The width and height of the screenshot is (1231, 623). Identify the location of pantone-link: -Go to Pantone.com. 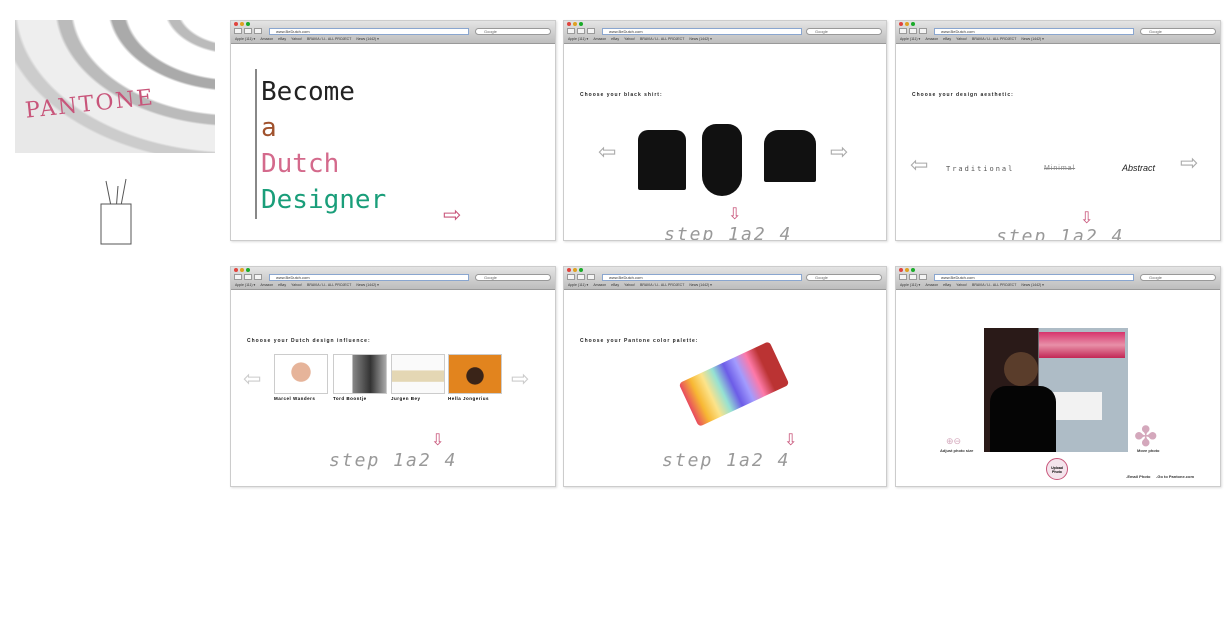
(1175, 476).